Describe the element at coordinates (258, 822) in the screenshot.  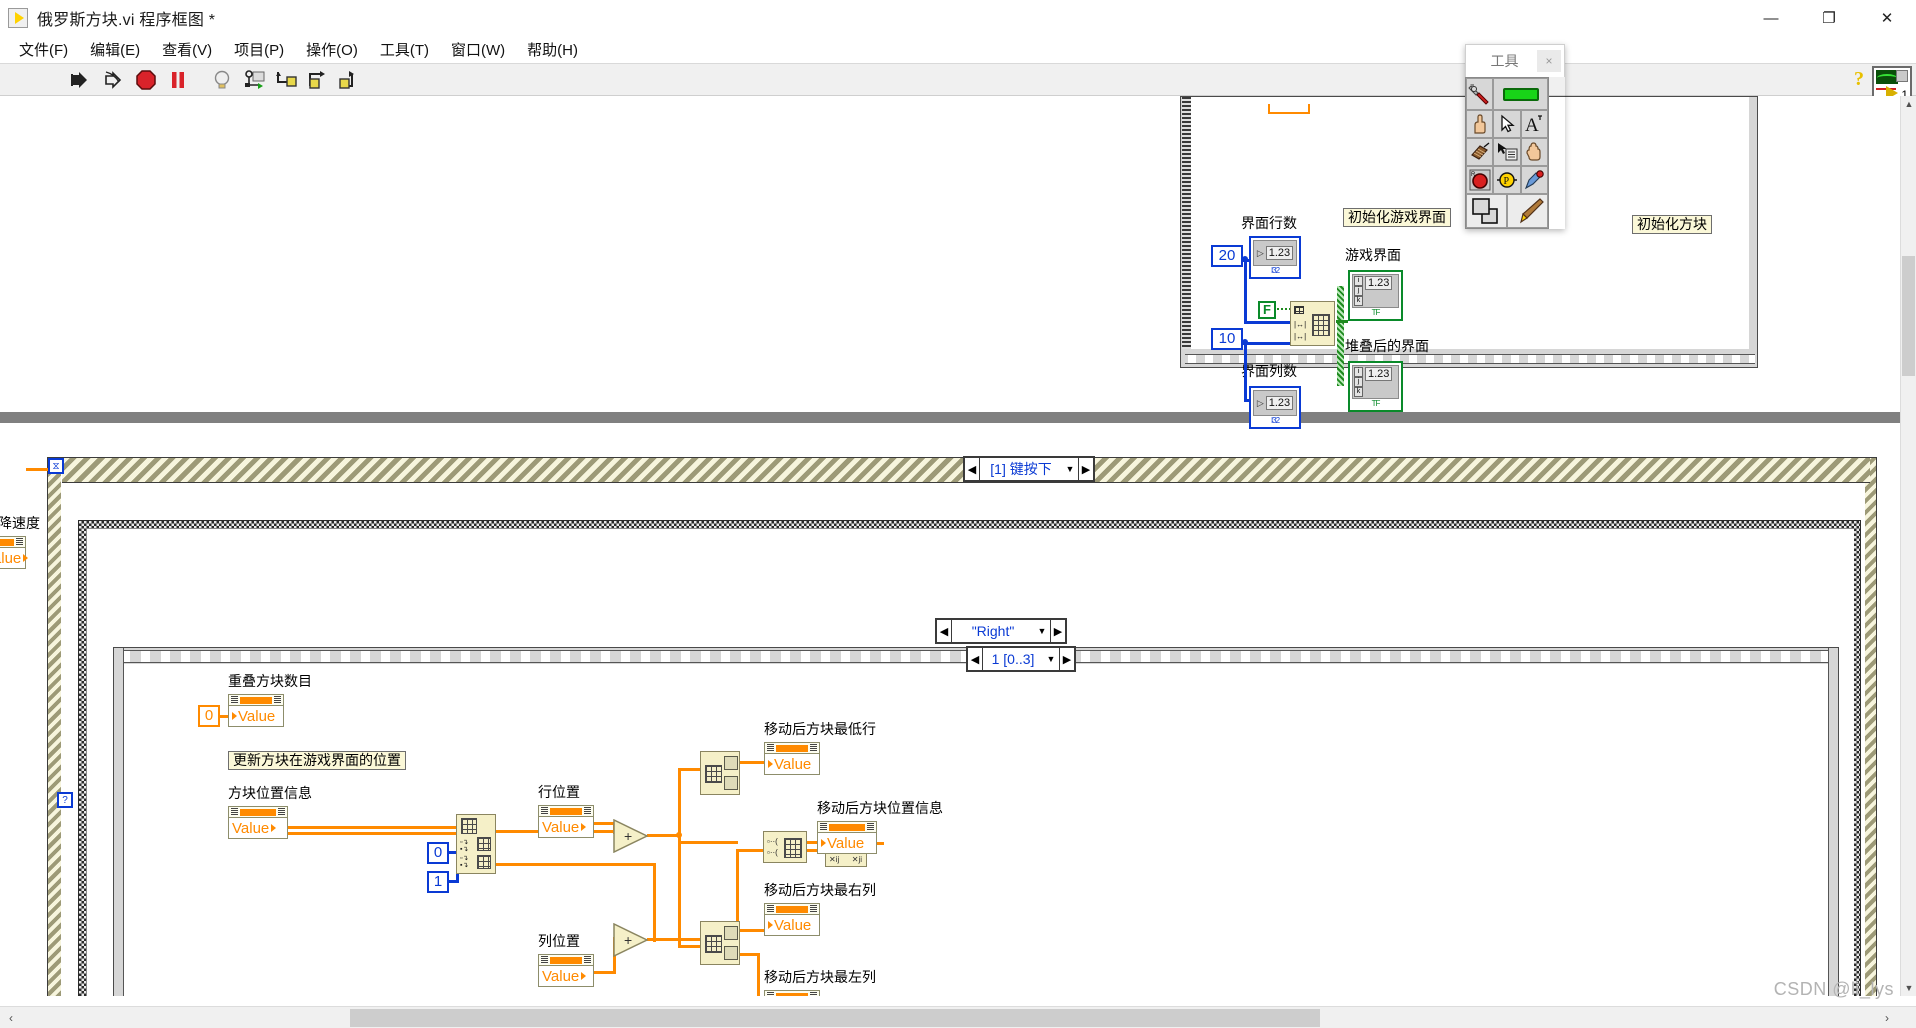
I see `prop-block-position-info: Value` at that location.